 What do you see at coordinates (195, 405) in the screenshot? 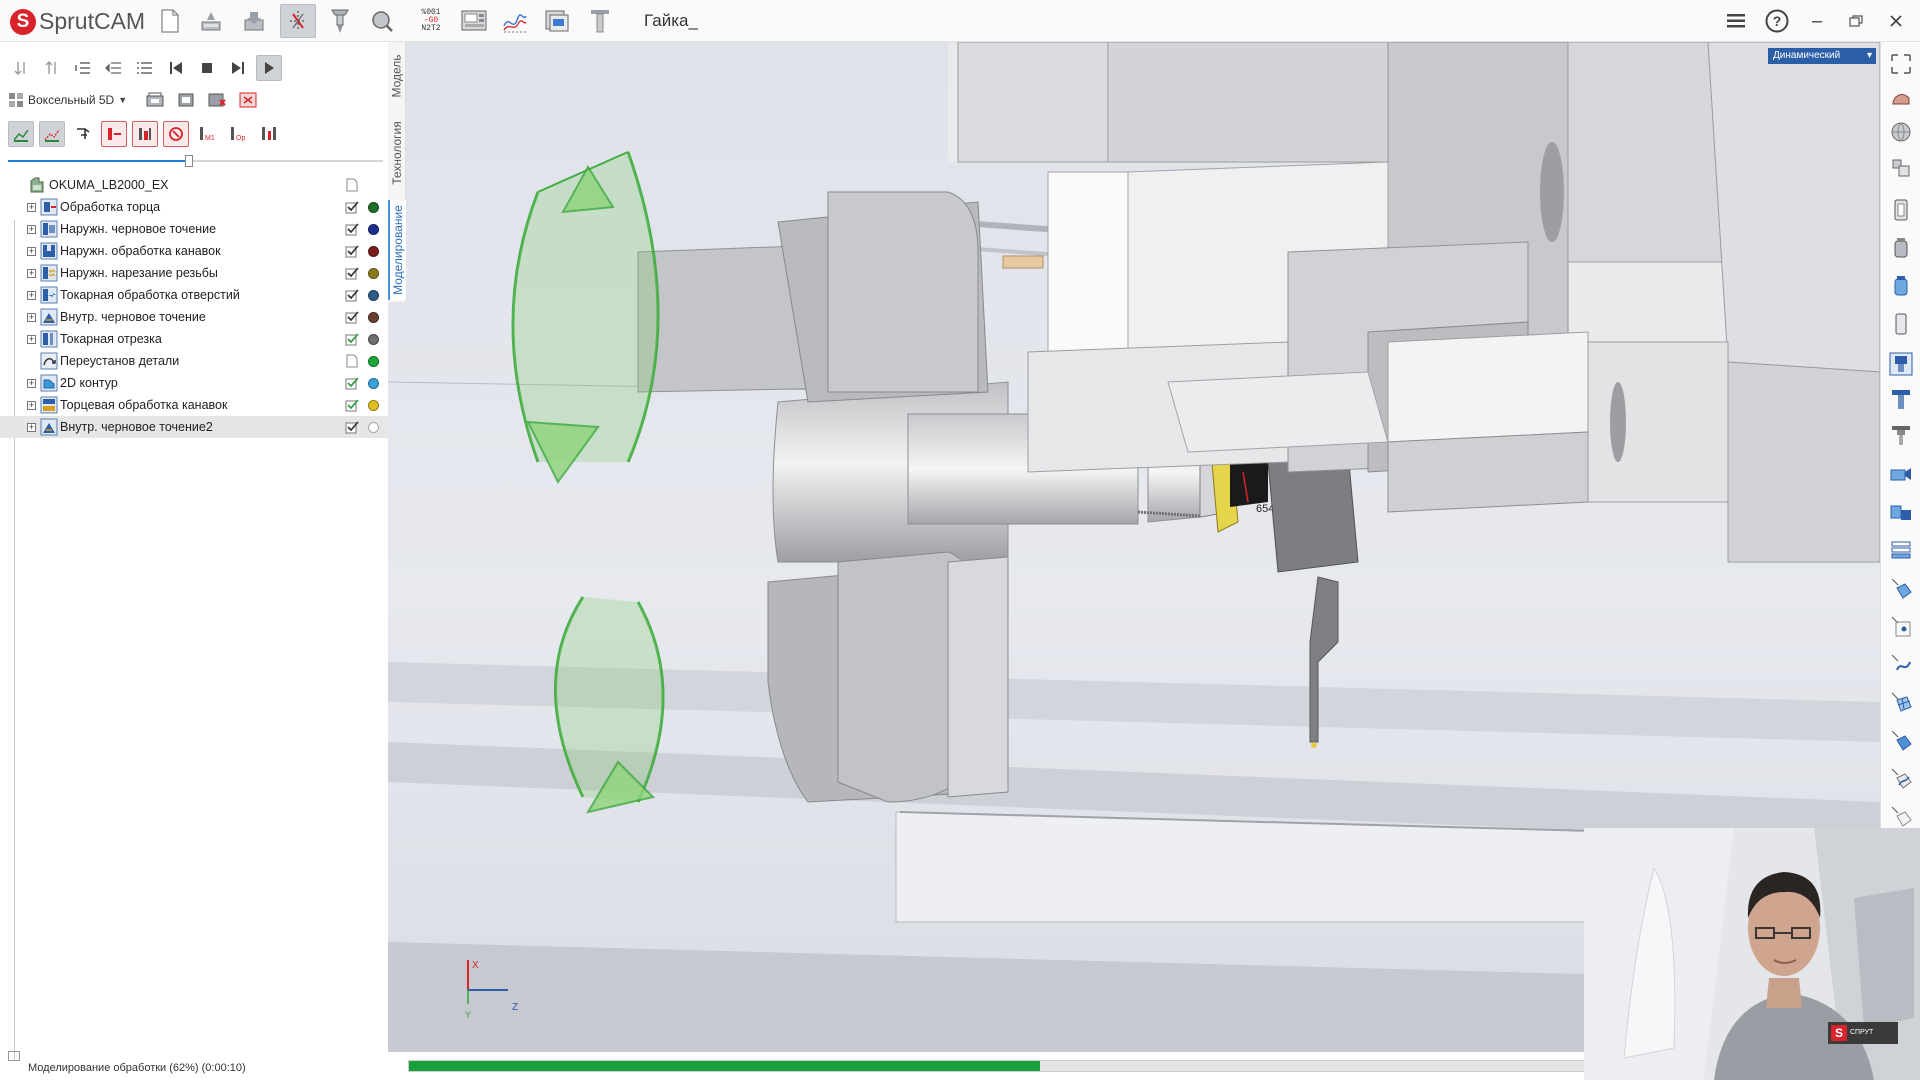
I see `tree-item-face-grooving: + Торцевая обработка канавок` at bounding box center [195, 405].